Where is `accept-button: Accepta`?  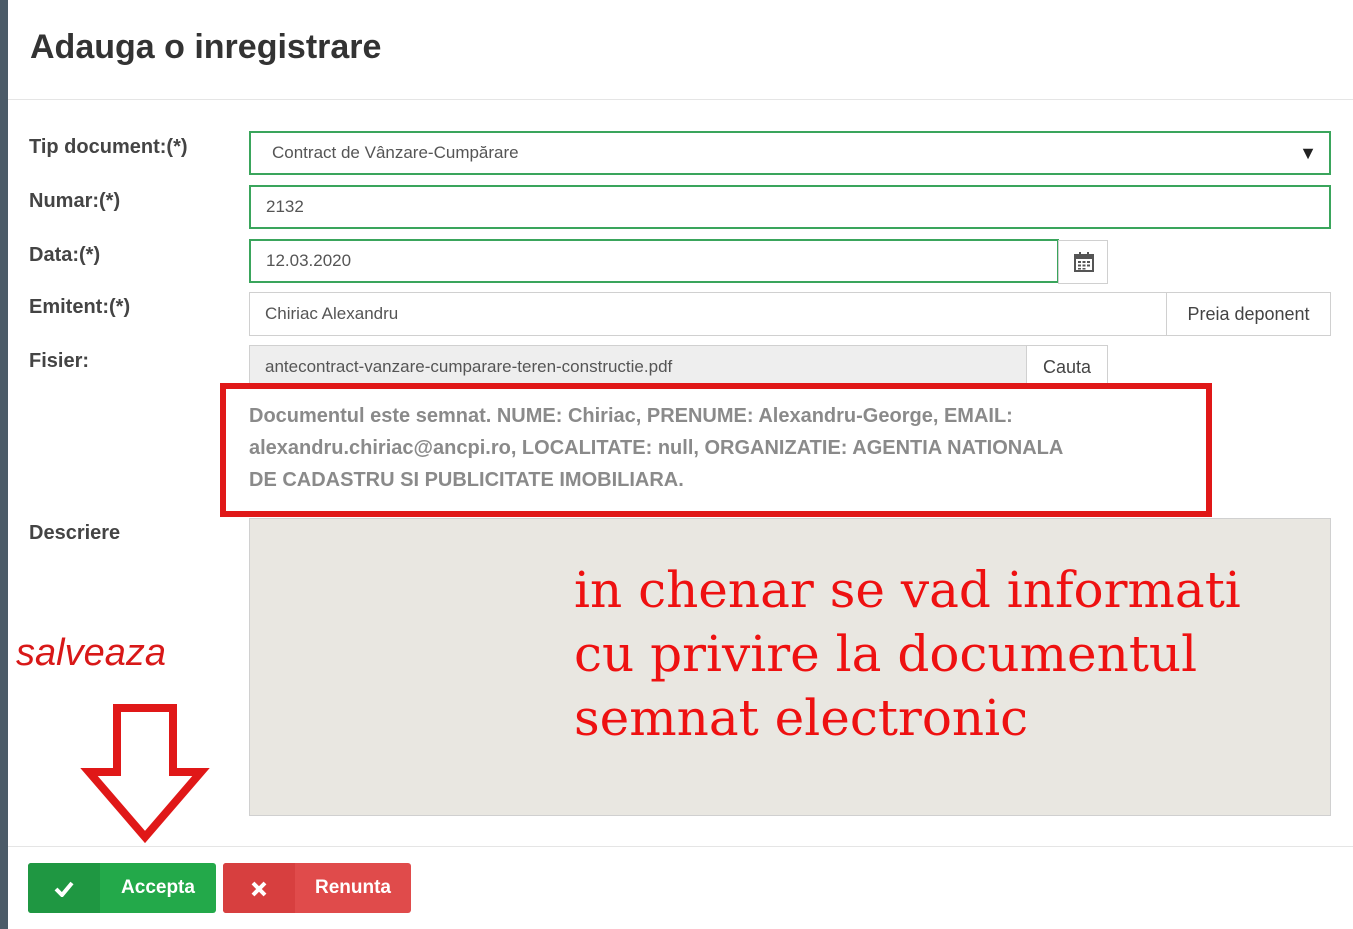
accept-button: Accepta is located at coordinates (122, 888).